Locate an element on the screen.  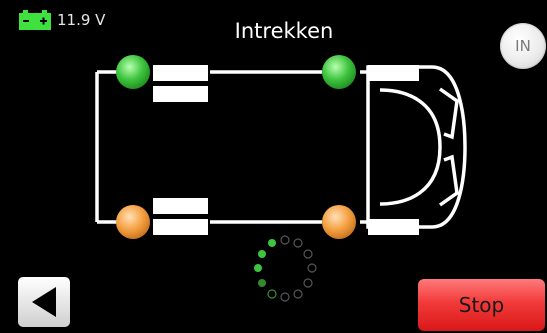
wheel-rear-left-indicator is located at coordinates (133, 222).